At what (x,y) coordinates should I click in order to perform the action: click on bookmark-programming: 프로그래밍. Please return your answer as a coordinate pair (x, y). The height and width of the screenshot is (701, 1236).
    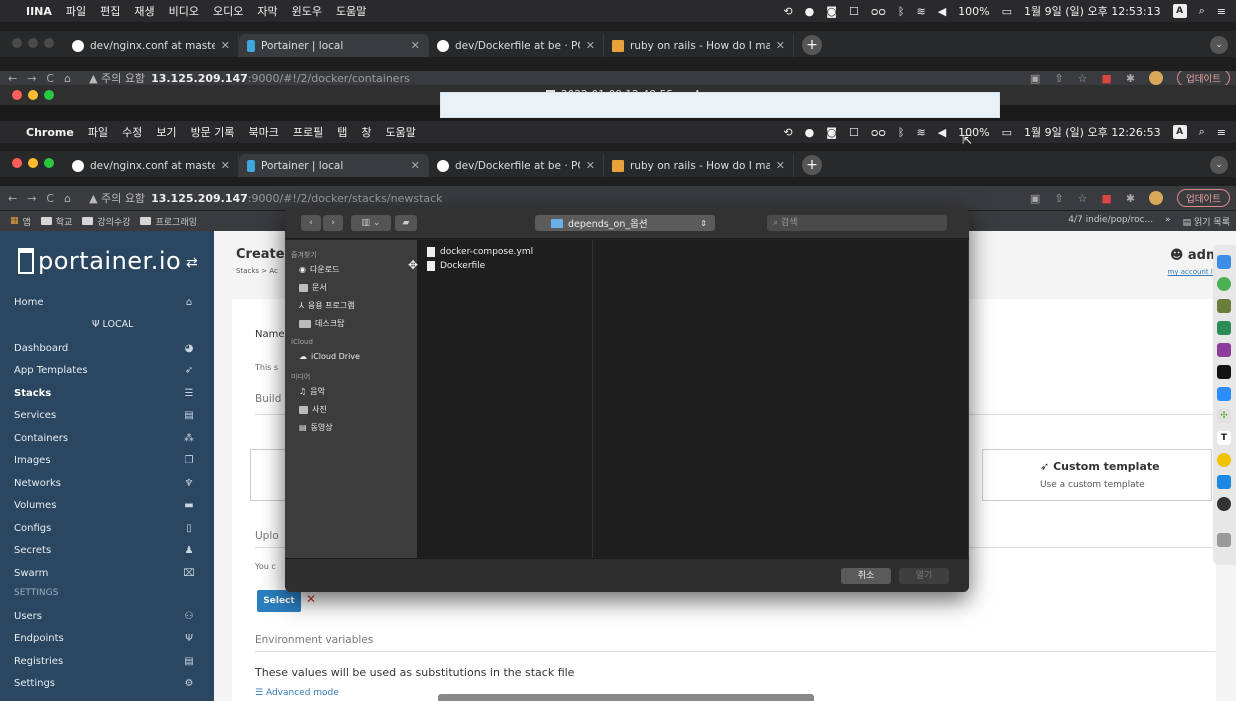
    Looking at the image, I should click on (168, 221).